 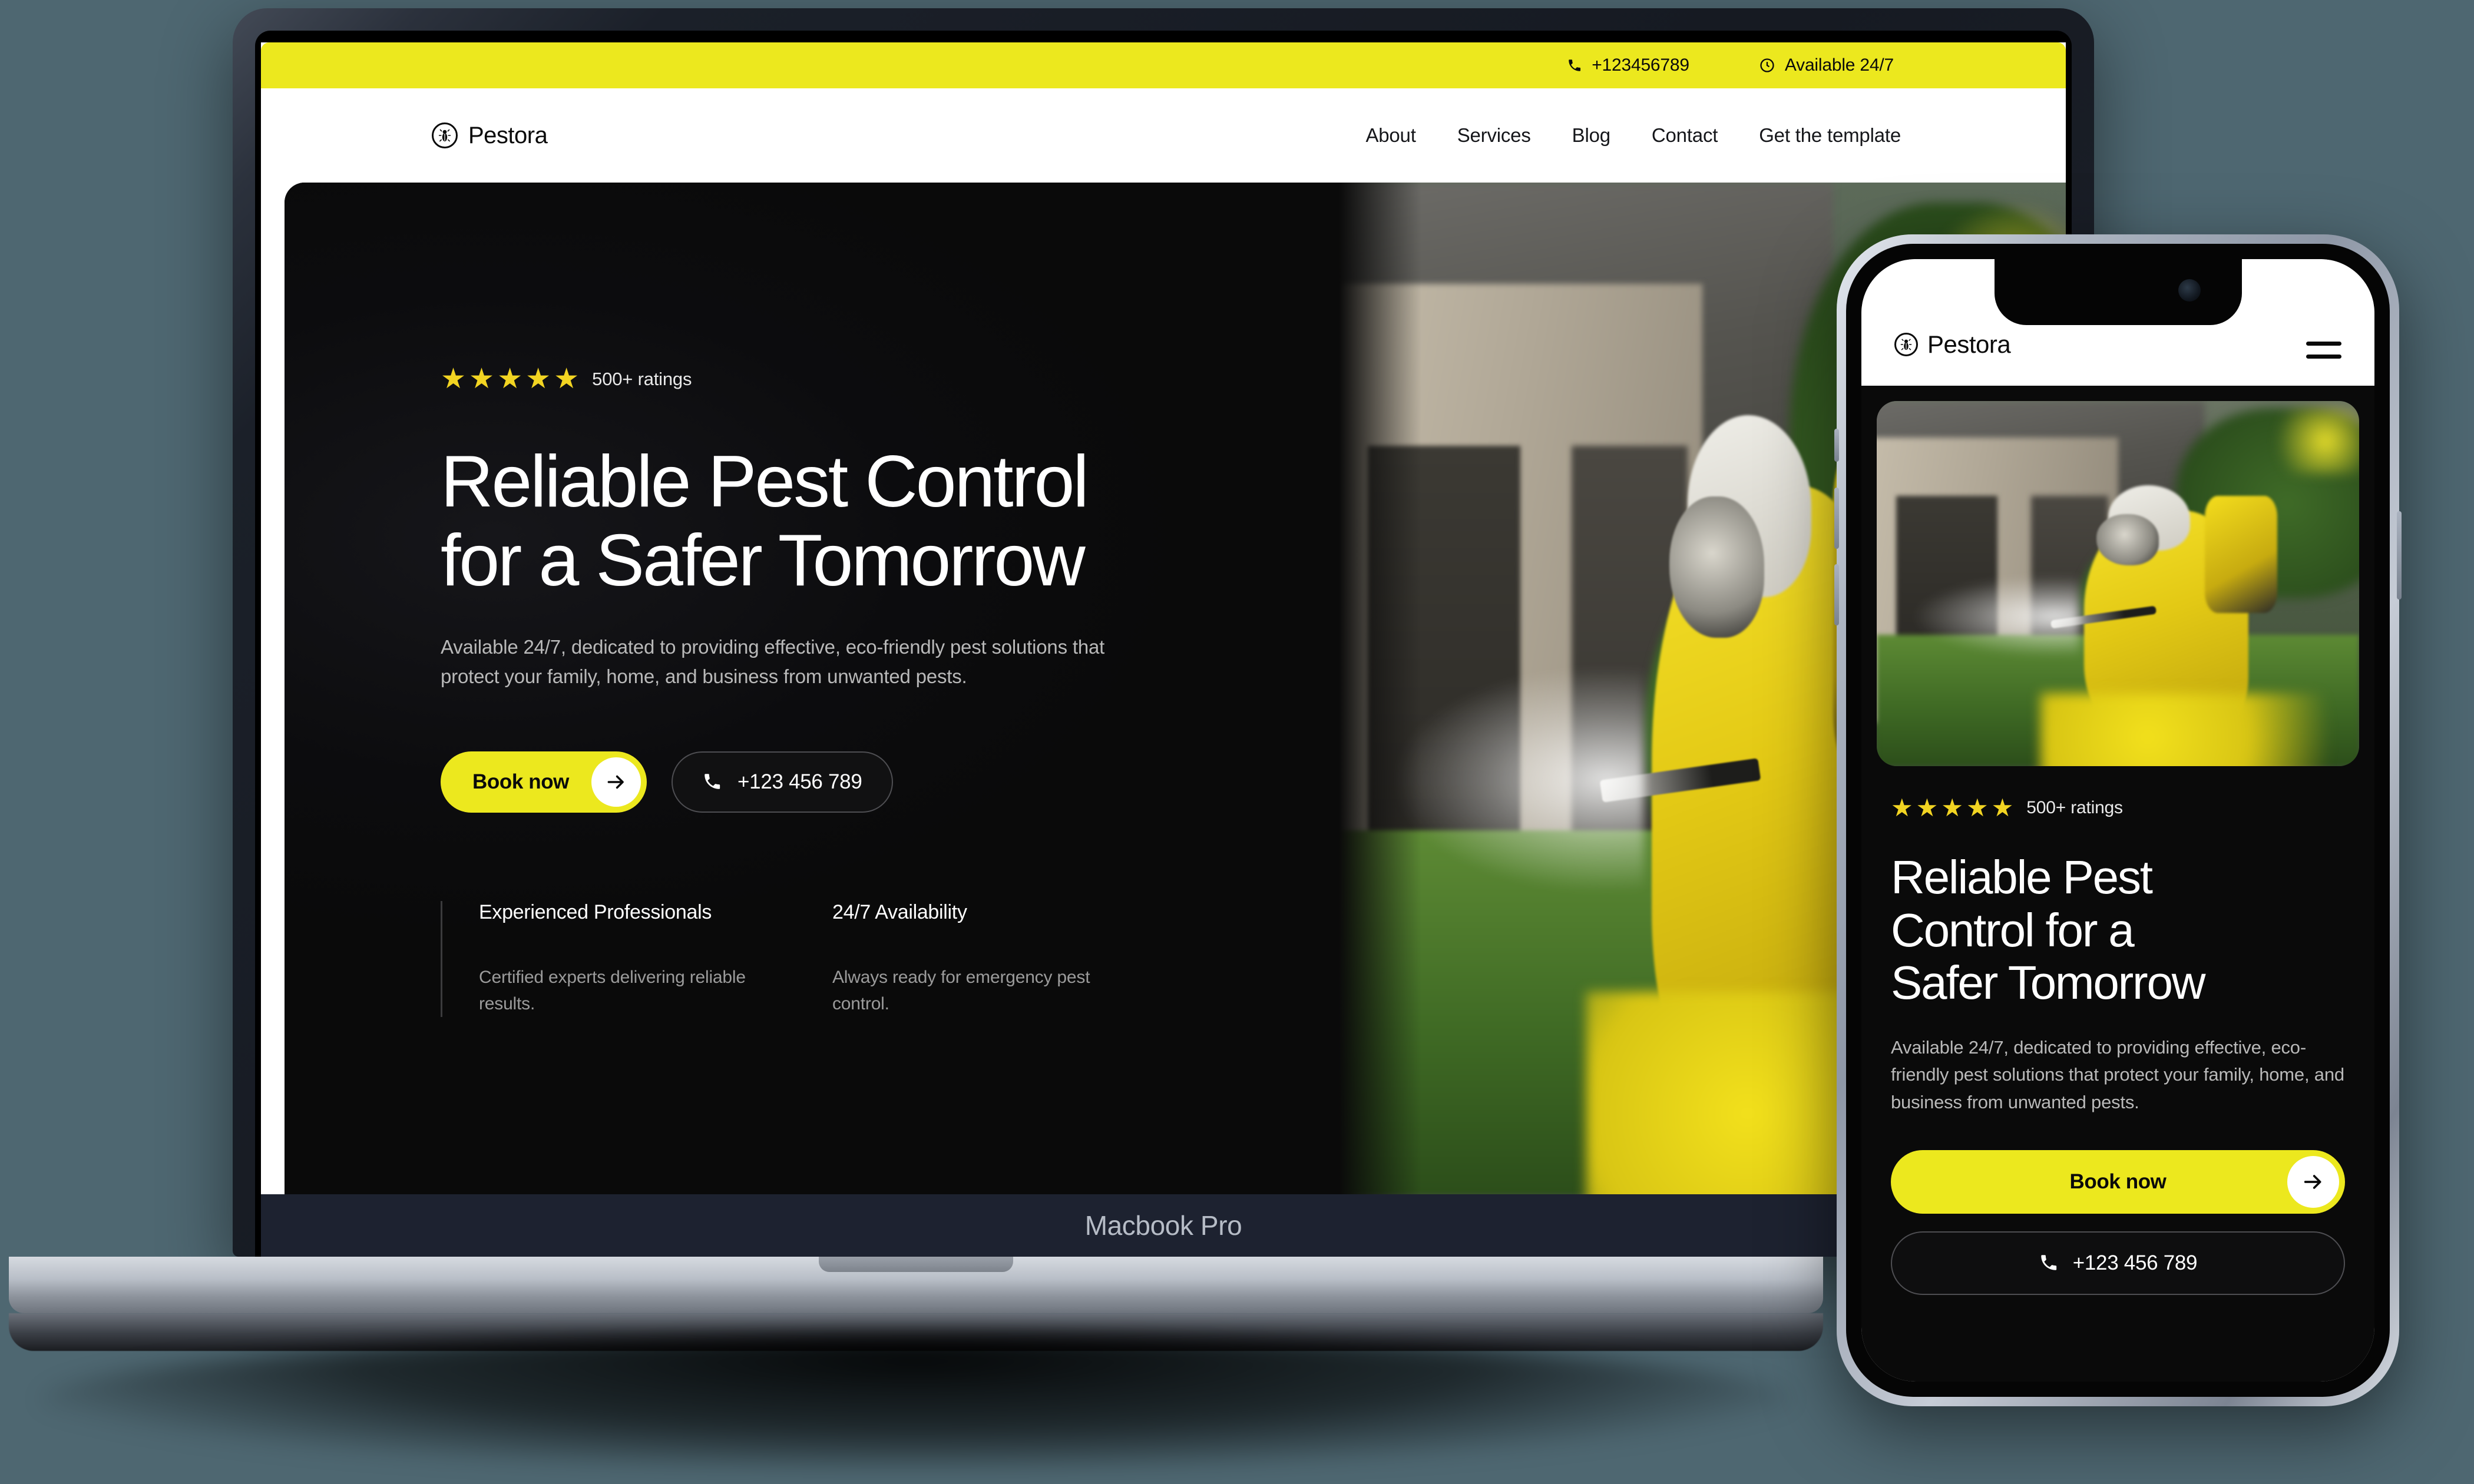 What do you see at coordinates (2189, 291) in the screenshot?
I see `phone-front-camera` at bounding box center [2189, 291].